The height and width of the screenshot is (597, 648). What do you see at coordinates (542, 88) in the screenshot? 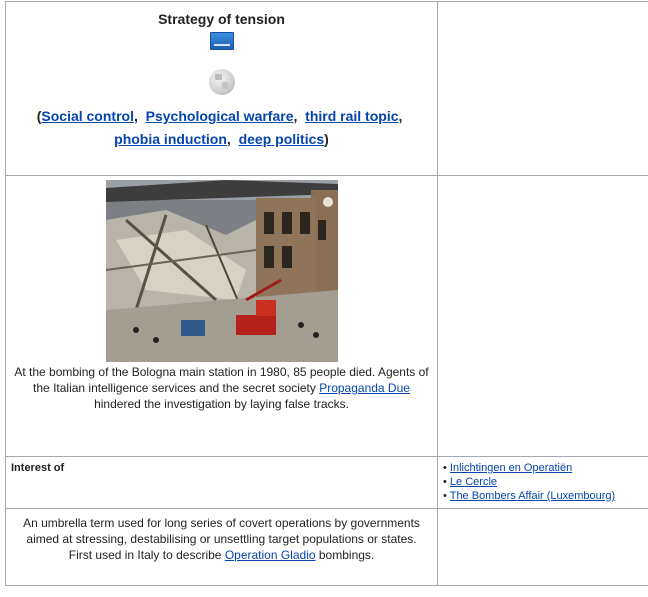
I see `title-side-cell` at bounding box center [542, 88].